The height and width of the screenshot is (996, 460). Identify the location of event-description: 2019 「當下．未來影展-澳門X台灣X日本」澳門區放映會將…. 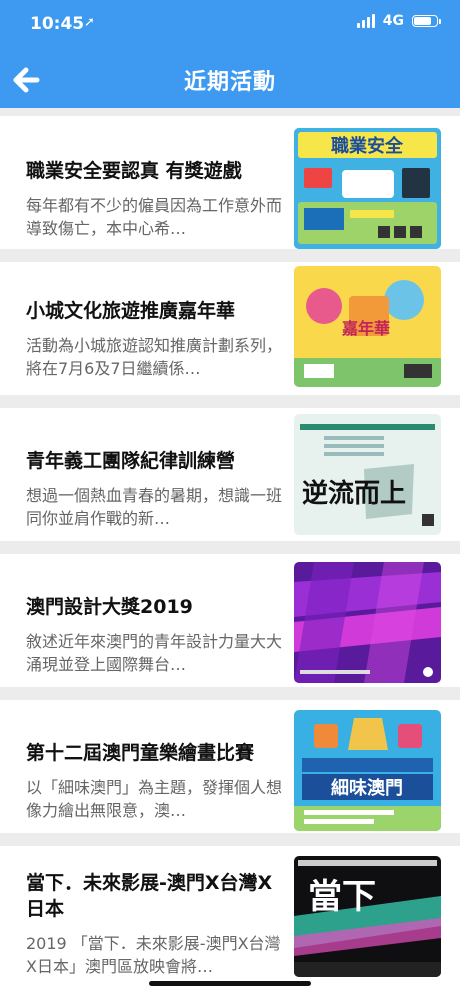
(153, 955).